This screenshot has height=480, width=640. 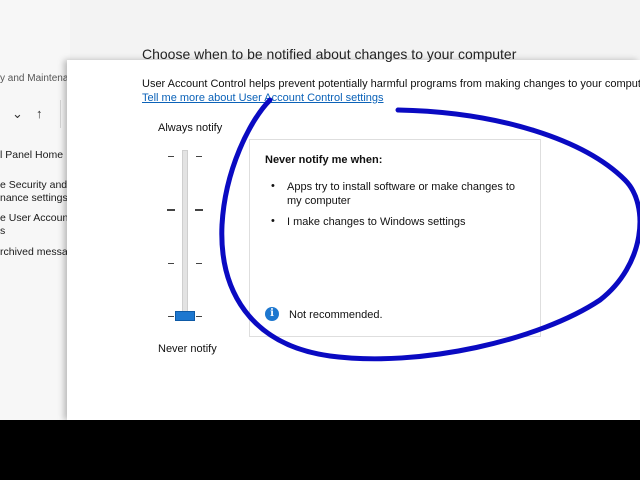 I want to click on info-icon: i, so click(x=272, y=314).